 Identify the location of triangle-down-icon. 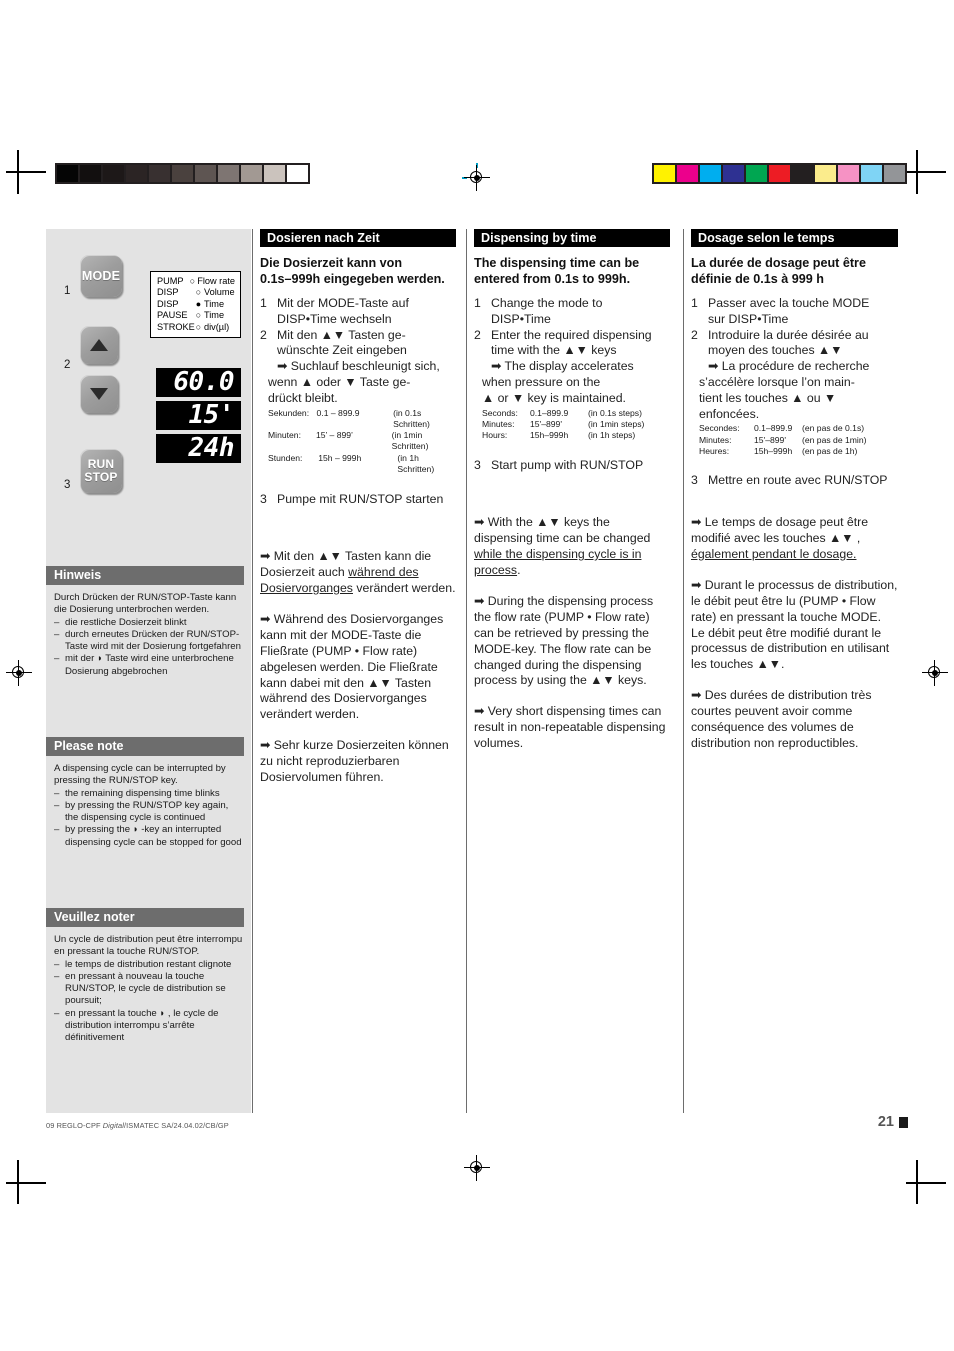
(99, 394).